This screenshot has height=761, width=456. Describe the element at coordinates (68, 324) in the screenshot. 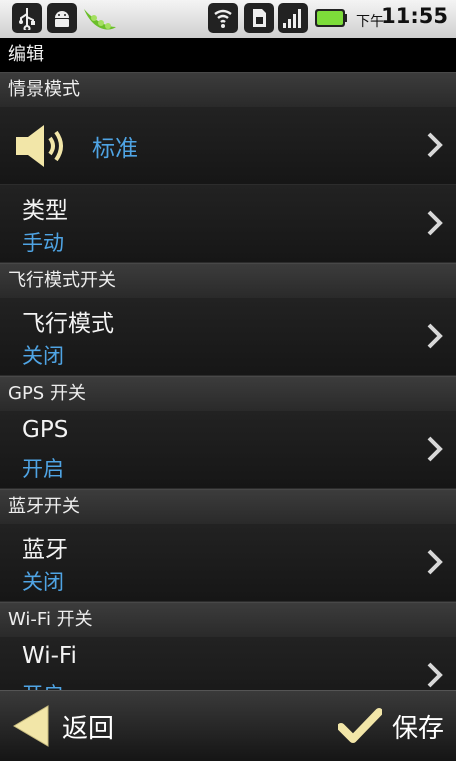

I see `airplane-mode-label: 飞行模式` at that location.